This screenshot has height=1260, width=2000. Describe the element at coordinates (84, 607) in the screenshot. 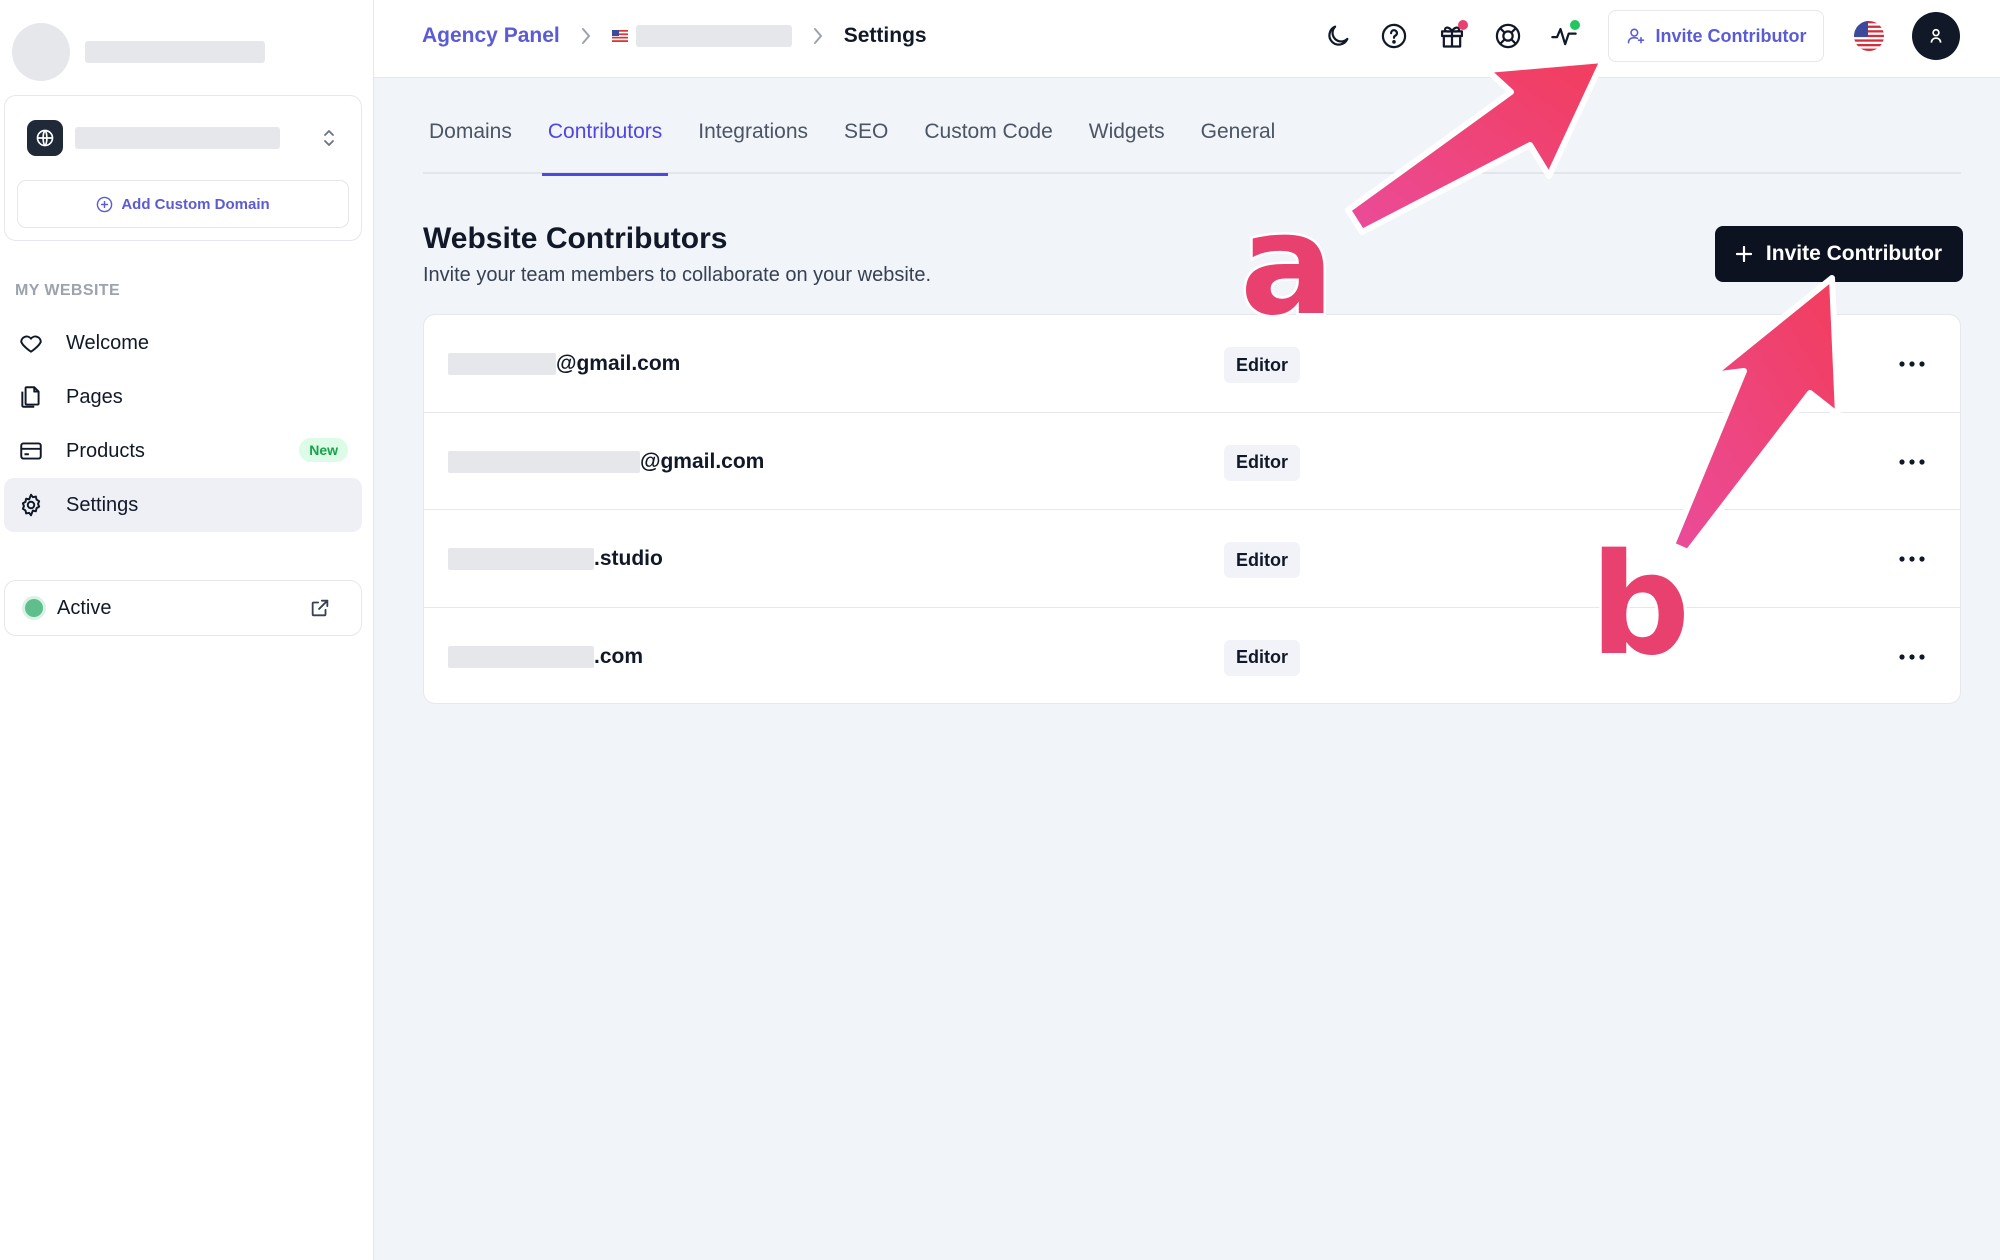

I see `status-label: Active` at that location.